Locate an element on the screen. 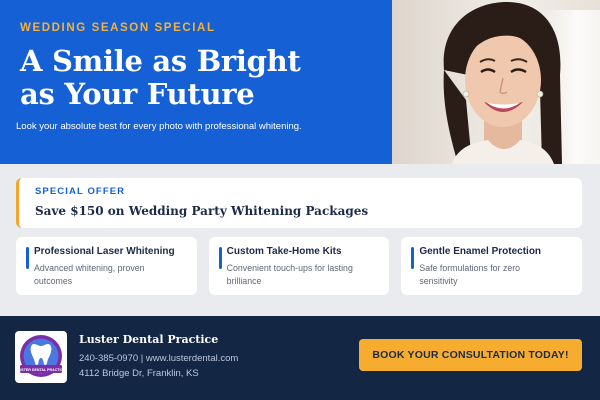  feature-description: Advanced whitening, proven outcomes is located at coordinates (111, 274).